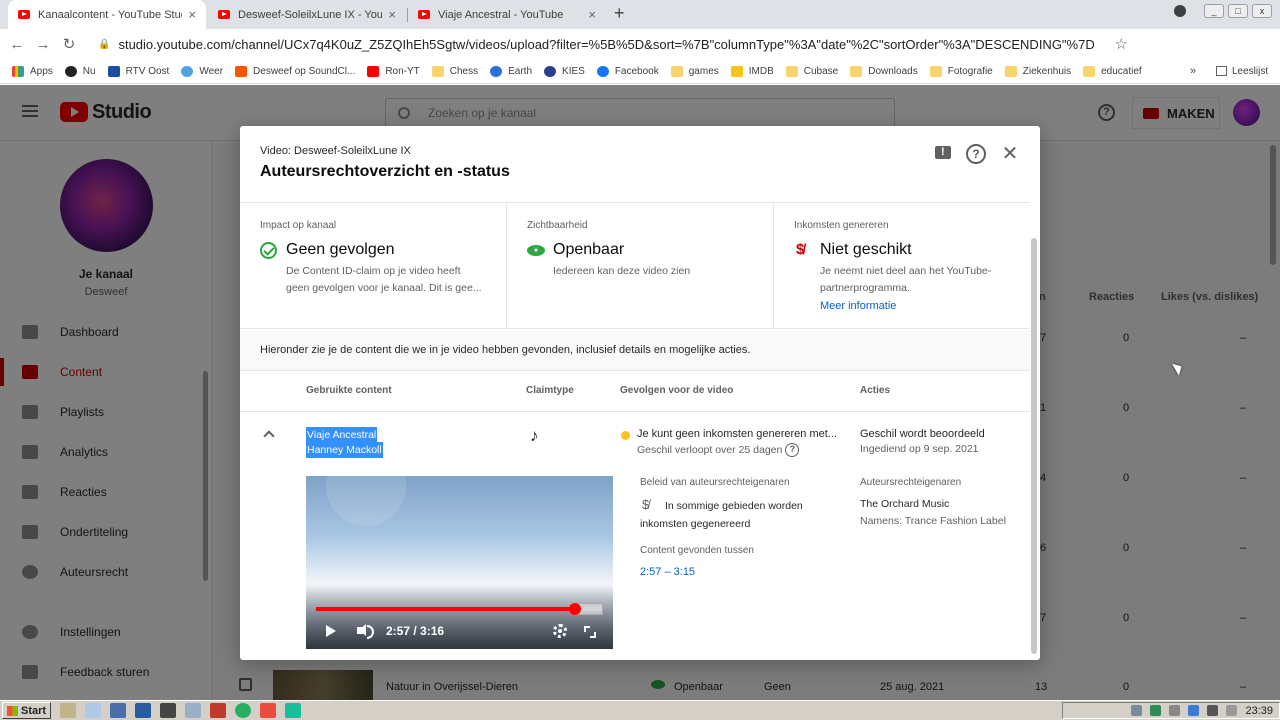 The height and width of the screenshot is (720, 1280). What do you see at coordinates (1214, 11) in the screenshot?
I see `minimize-button: _` at bounding box center [1214, 11].